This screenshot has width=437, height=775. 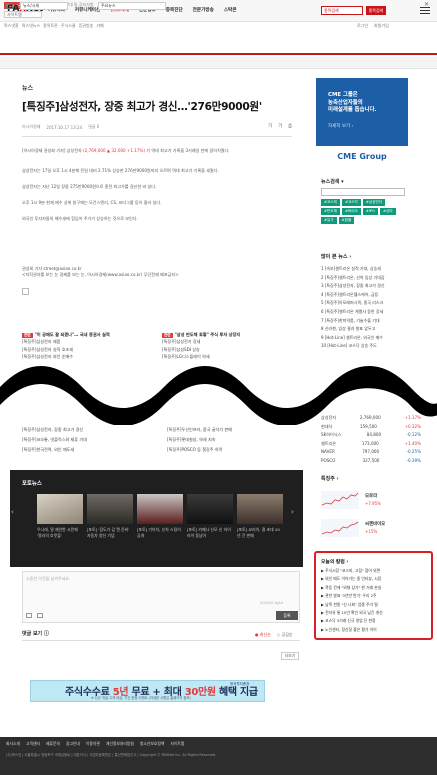 What do you see at coordinates (334, 561) in the screenshot?
I see `today-column-title: 오늘의 칼럼 ›` at bounding box center [334, 561].